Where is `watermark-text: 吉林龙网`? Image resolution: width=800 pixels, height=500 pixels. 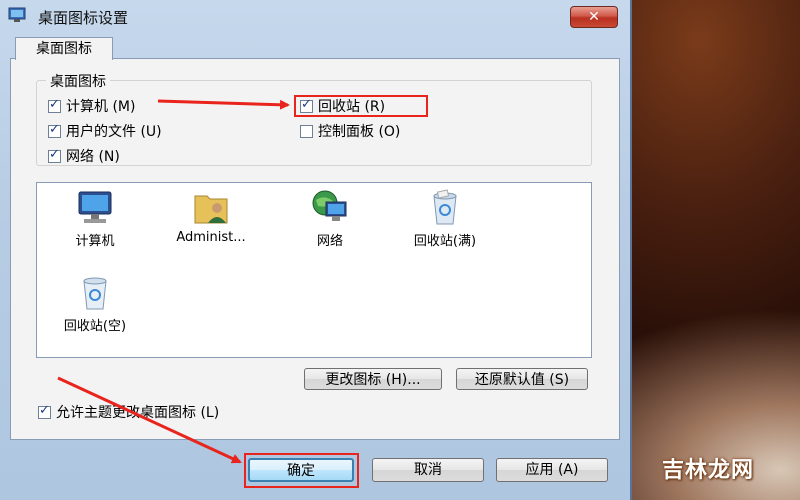
watermark-text: 吉林龙网 is located at coordinates (708, 470).